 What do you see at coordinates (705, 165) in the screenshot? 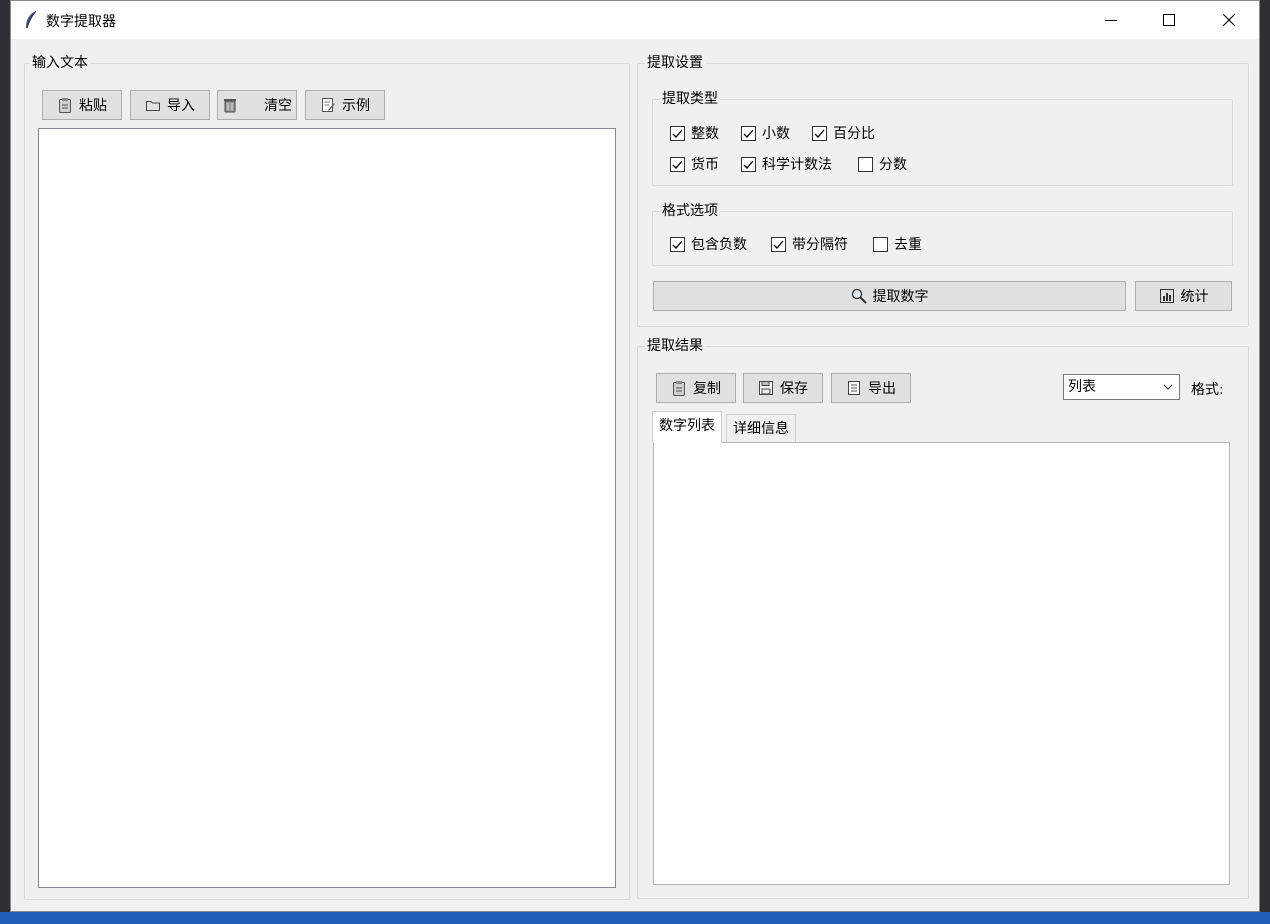
I see `checkbox-label: 货币` at bounding box center [705, 165].